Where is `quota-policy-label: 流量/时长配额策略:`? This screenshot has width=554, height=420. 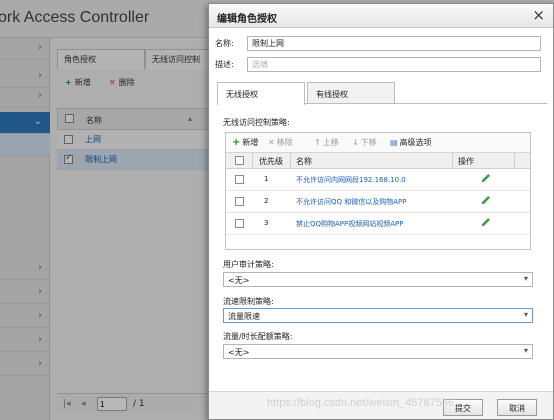 quota-policy-label: 流量/时长配额策略: is located at coordinates (258, 336).